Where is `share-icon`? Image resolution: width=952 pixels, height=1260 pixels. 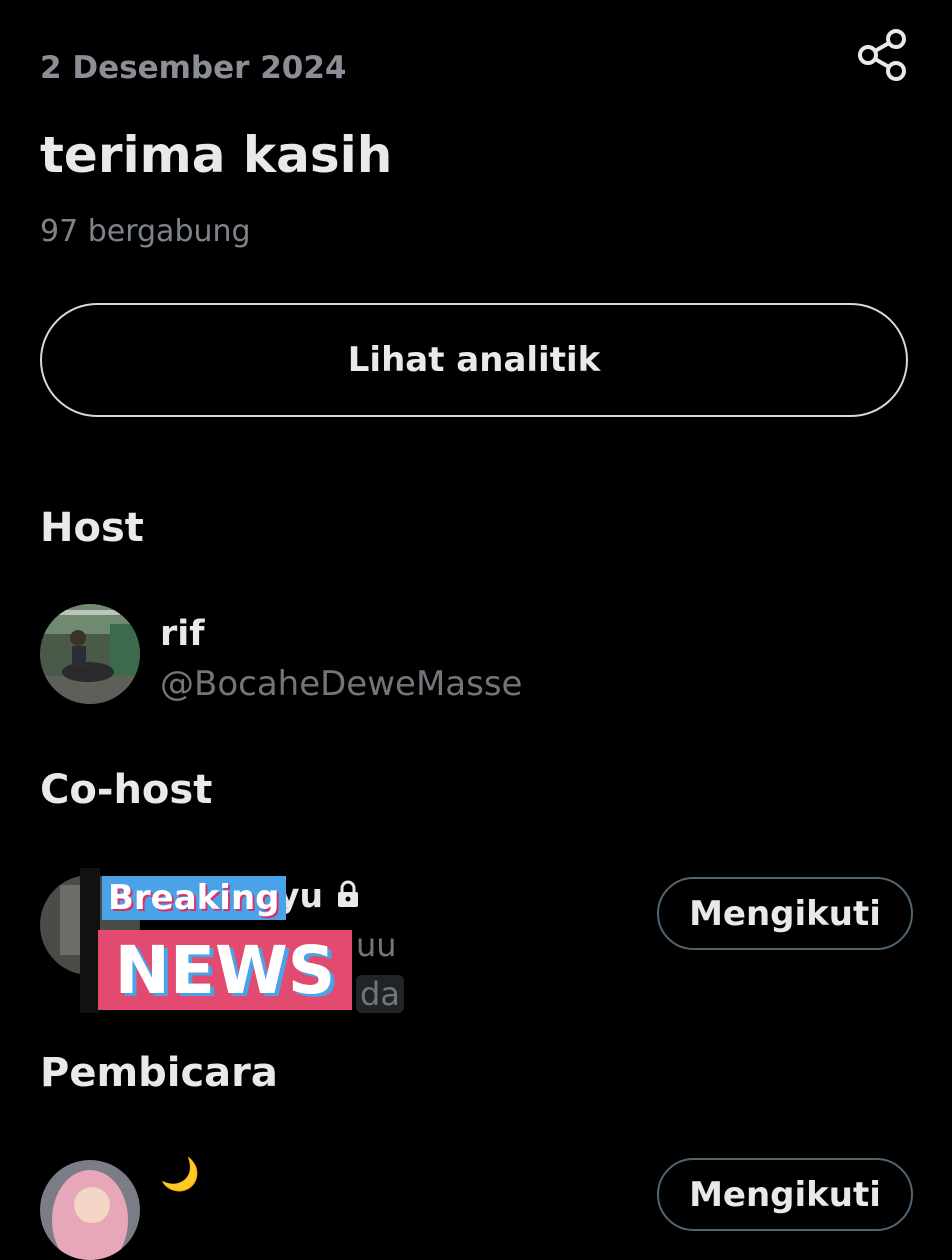 share-icon is located at coordinates (884, 55).